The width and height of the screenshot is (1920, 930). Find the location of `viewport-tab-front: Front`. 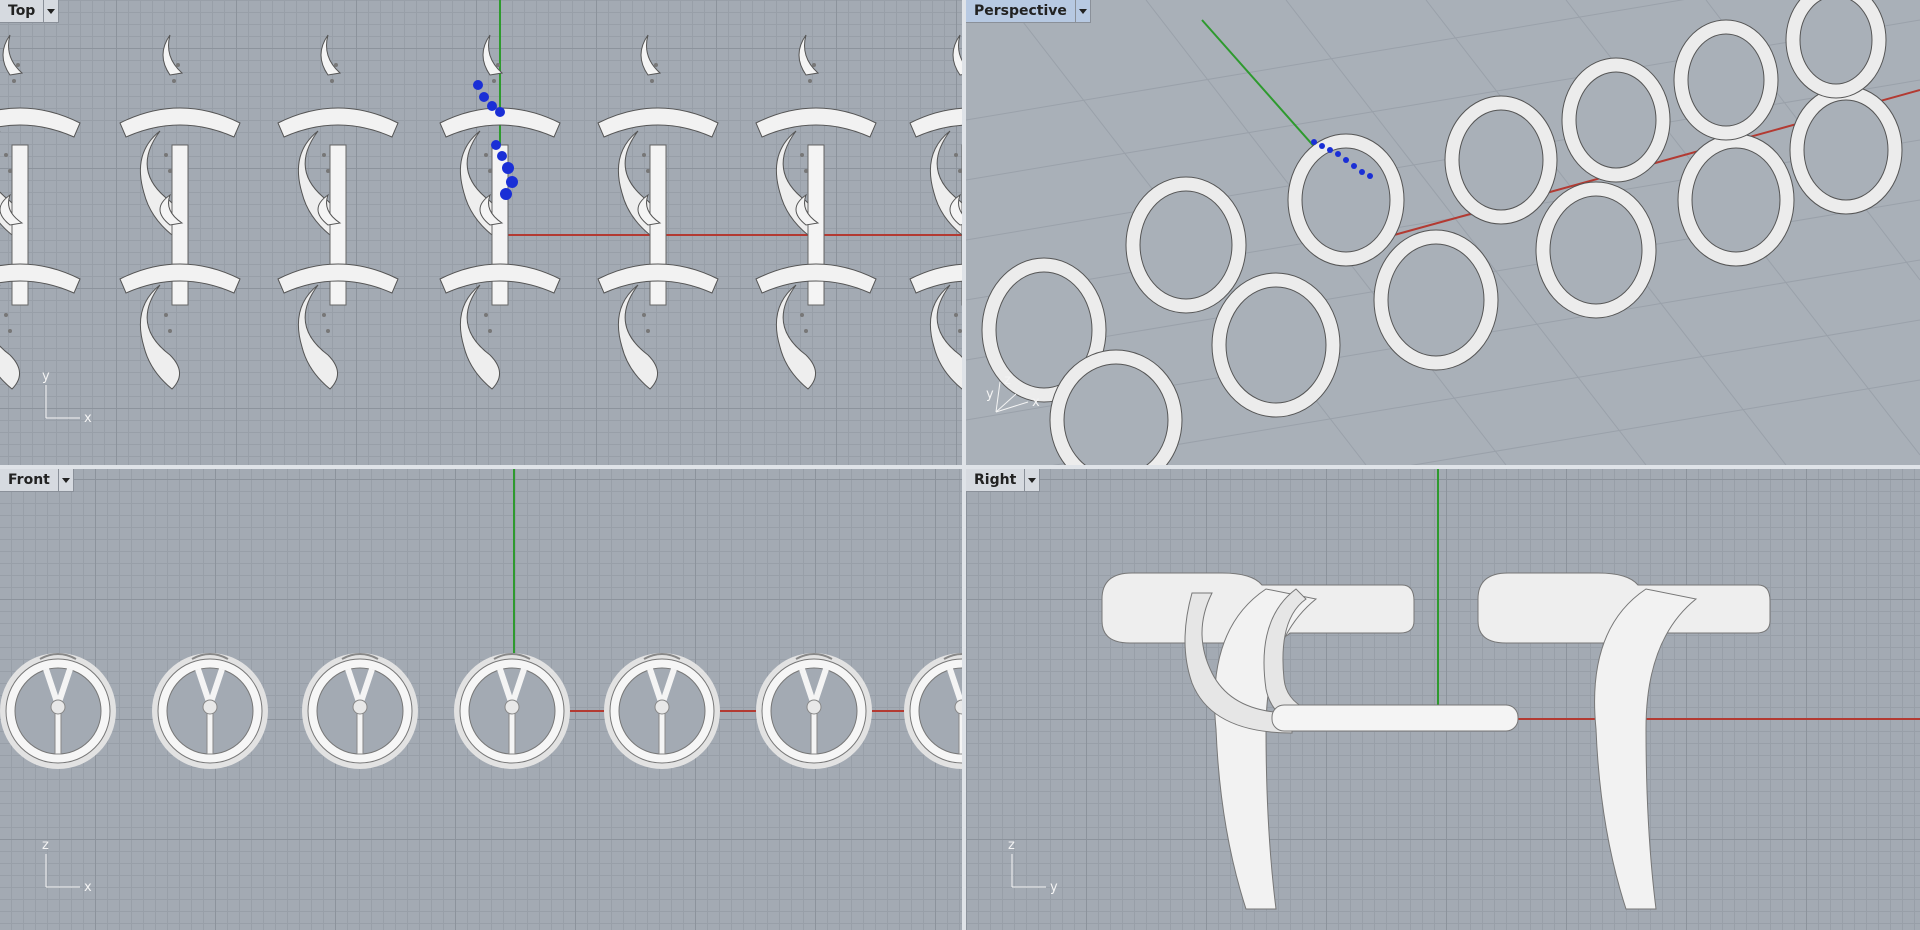

viewport-tab-front: Front is located at coordinates (37, 480).